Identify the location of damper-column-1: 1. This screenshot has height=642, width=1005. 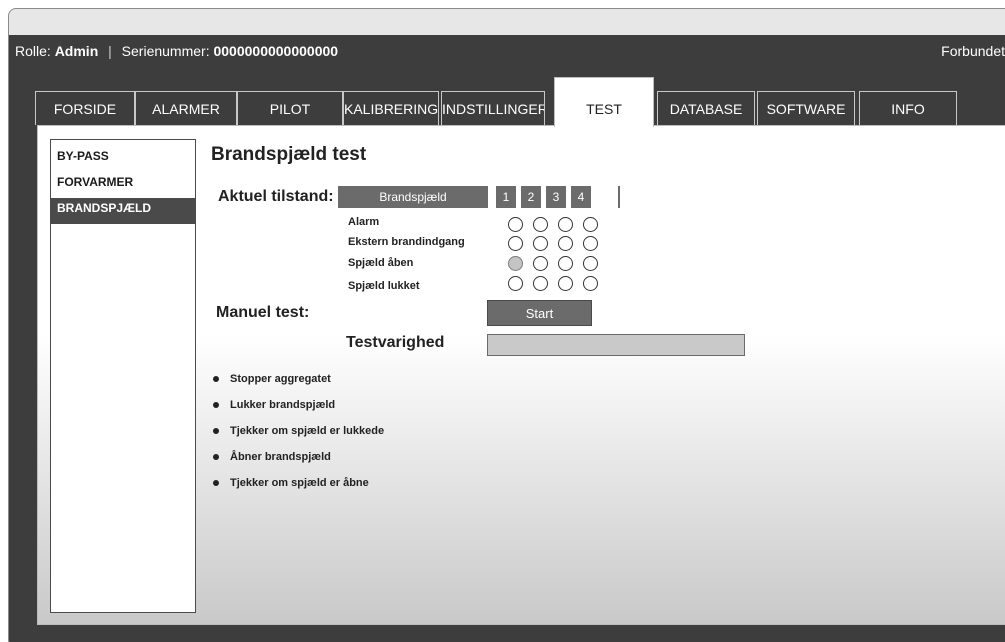
(506, 197).